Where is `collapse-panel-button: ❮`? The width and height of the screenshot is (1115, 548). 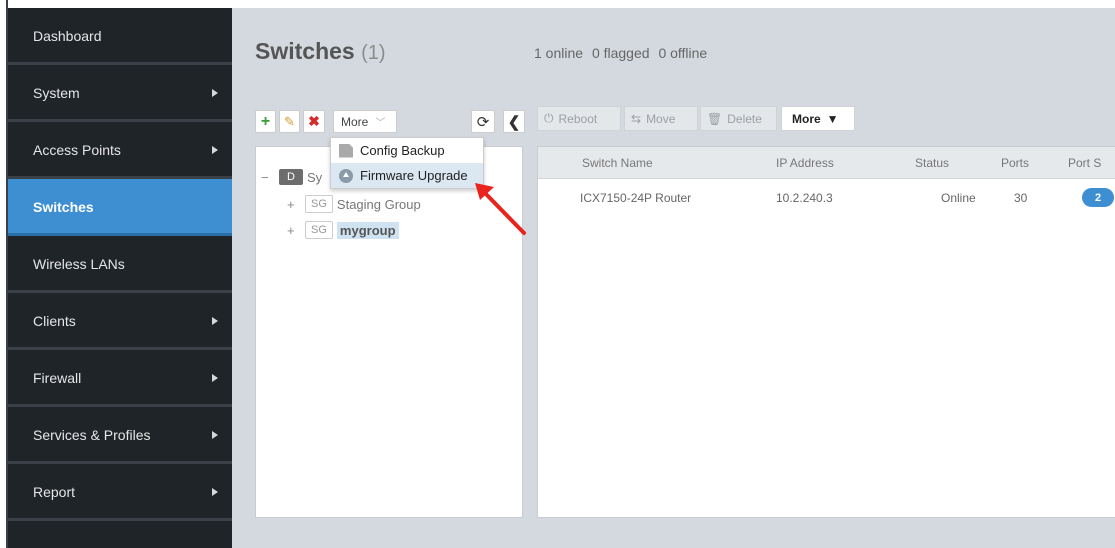 collapse-panel-button: ❮ is located at coordinates (514, 121).